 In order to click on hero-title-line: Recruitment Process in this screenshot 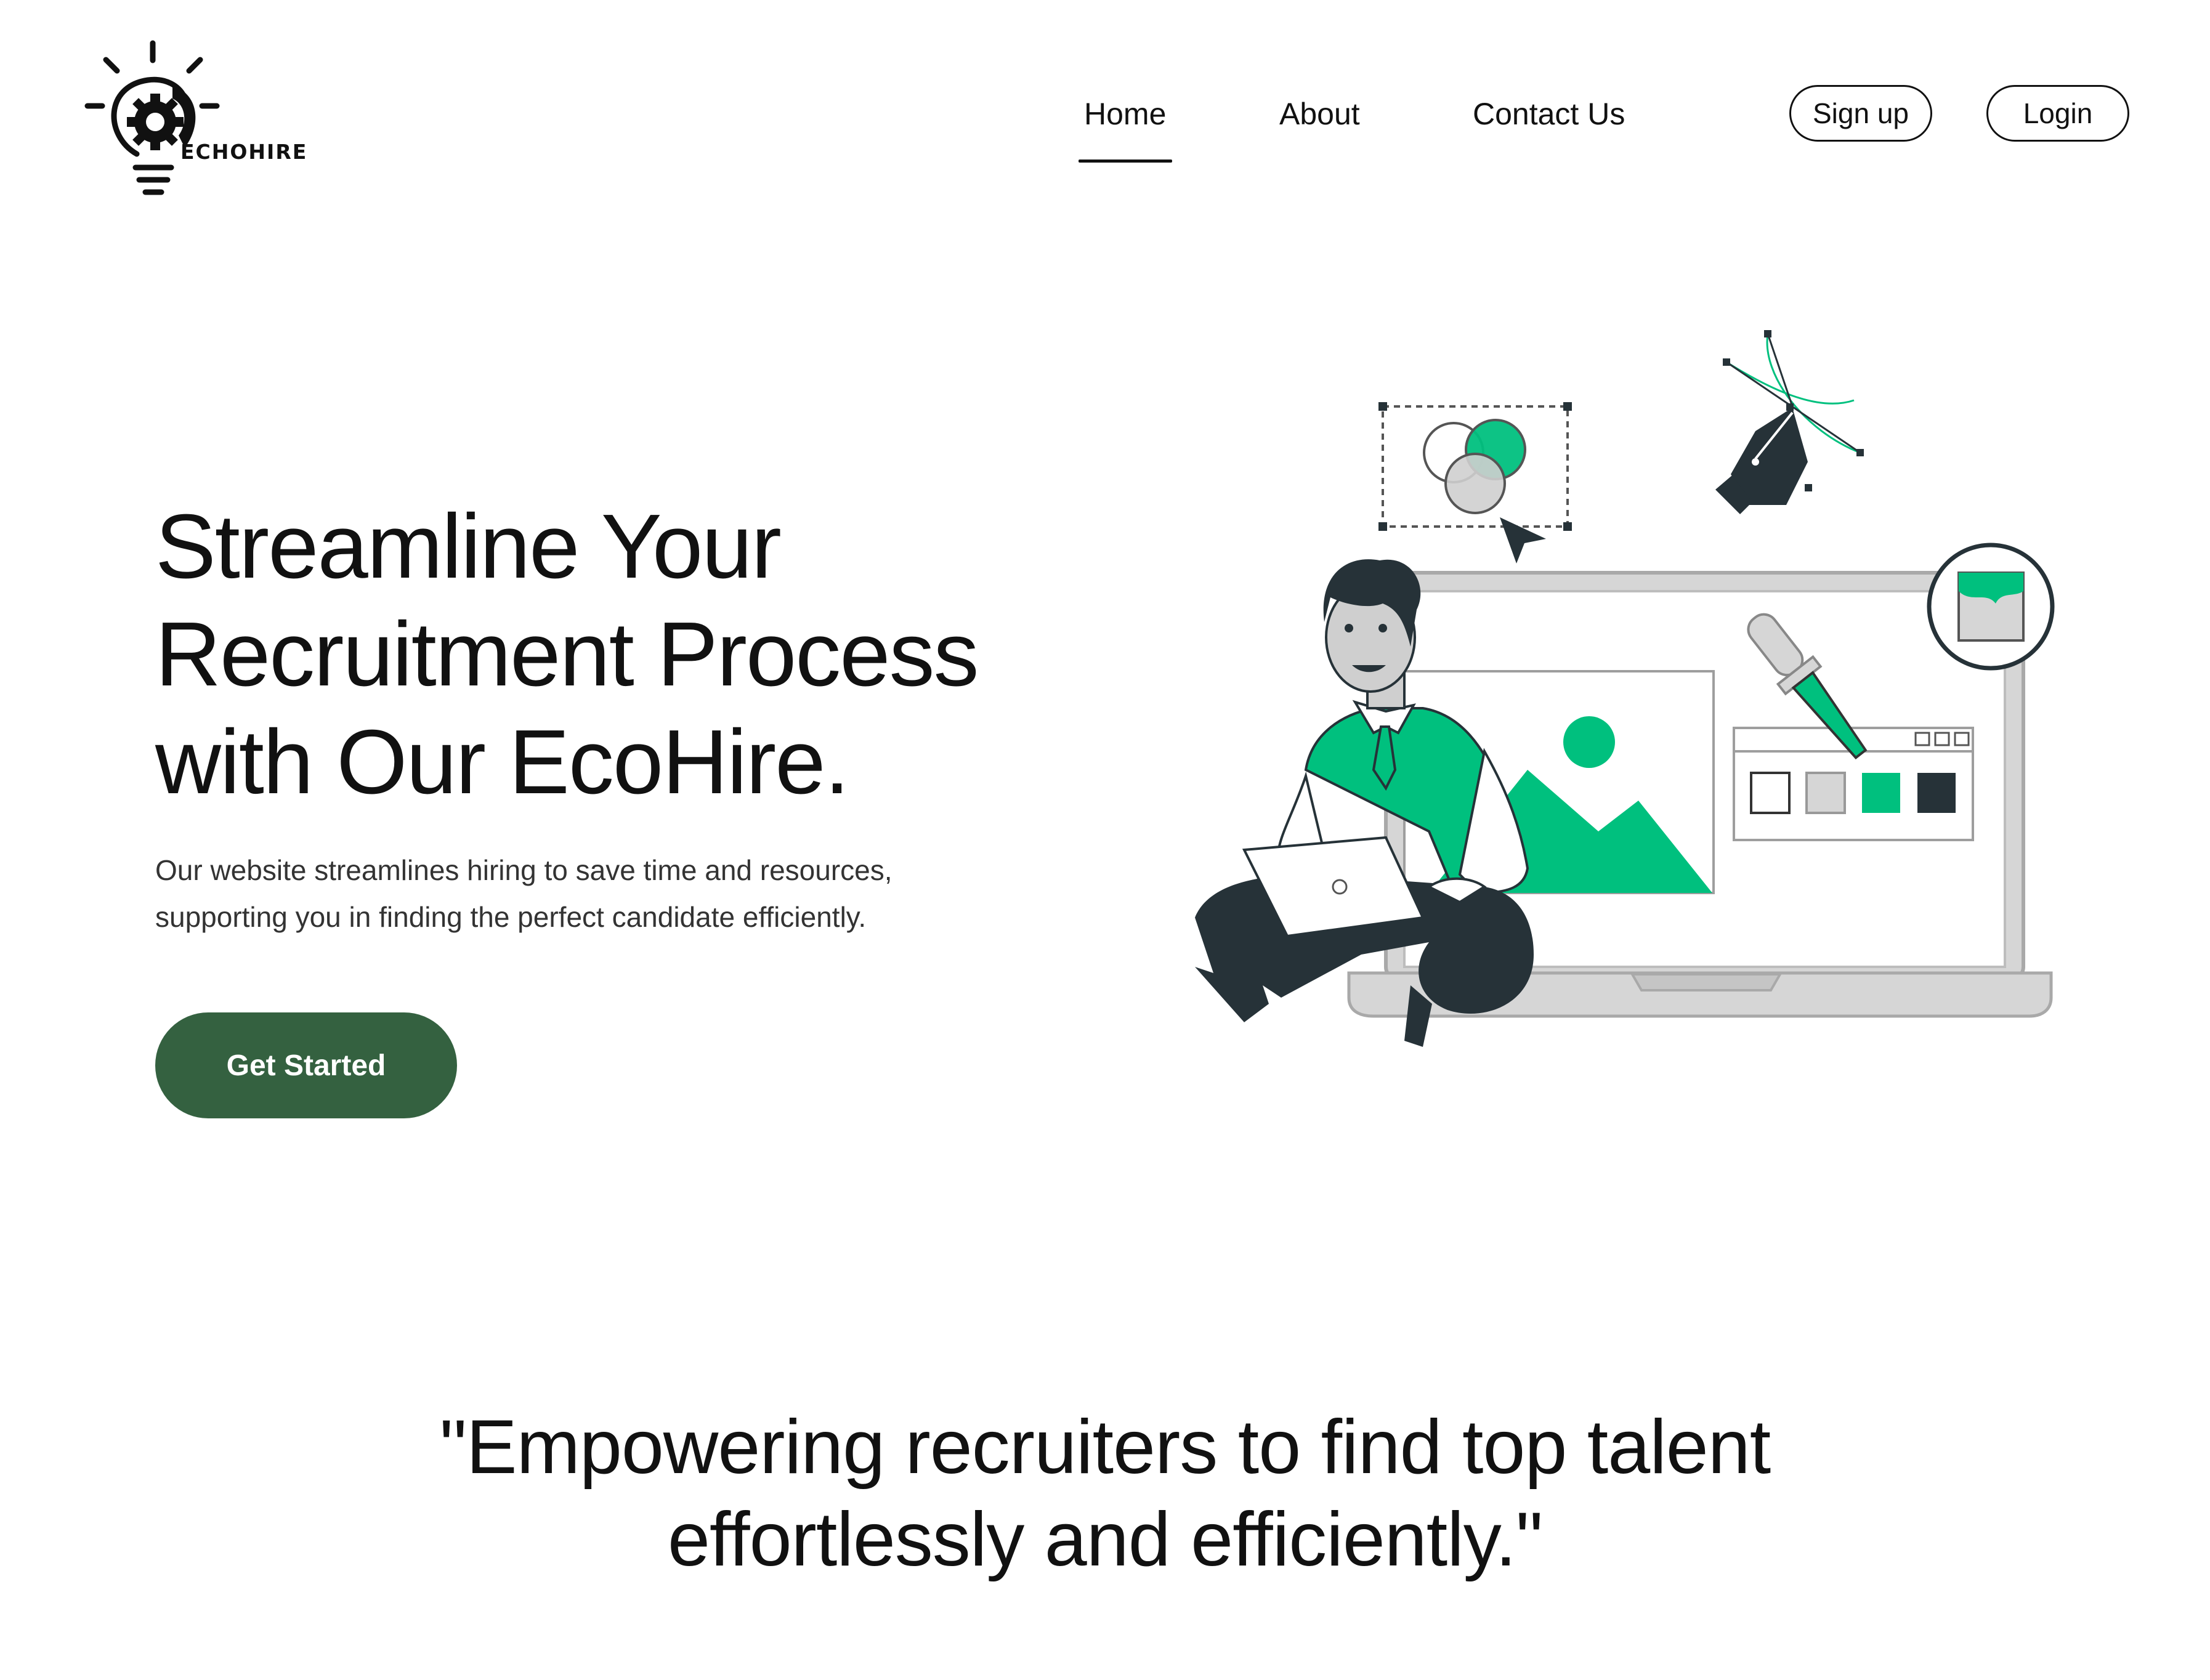, I will do `click(567, 654)`.